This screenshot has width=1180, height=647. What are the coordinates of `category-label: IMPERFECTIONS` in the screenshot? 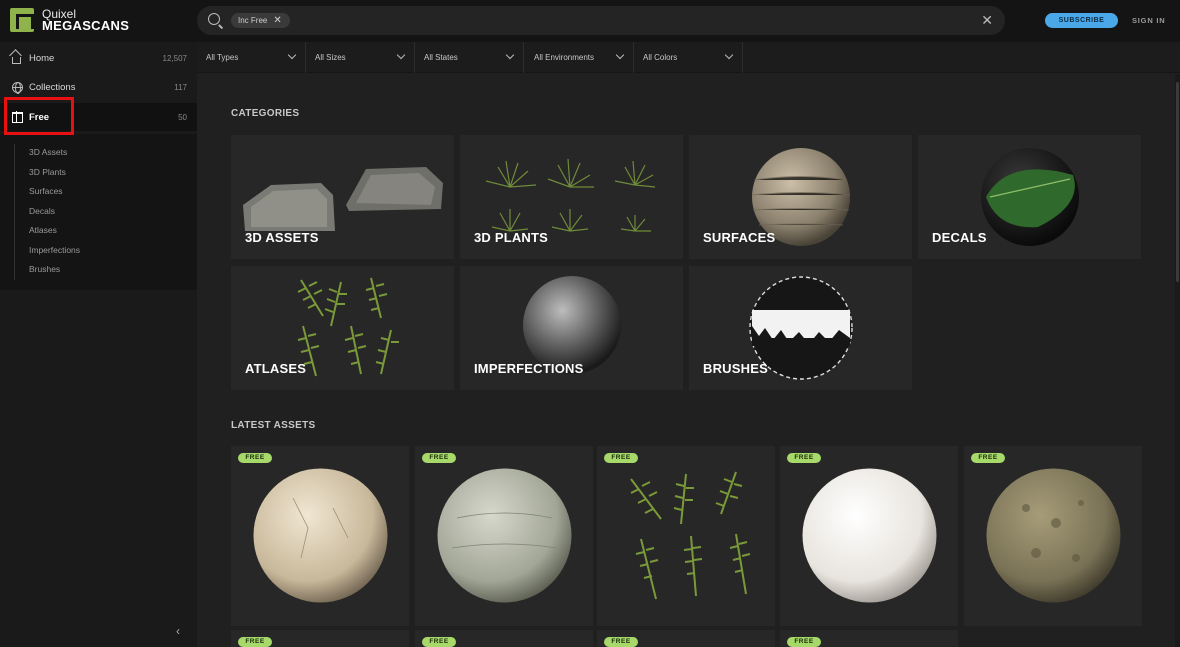 It's located at (529, 368).